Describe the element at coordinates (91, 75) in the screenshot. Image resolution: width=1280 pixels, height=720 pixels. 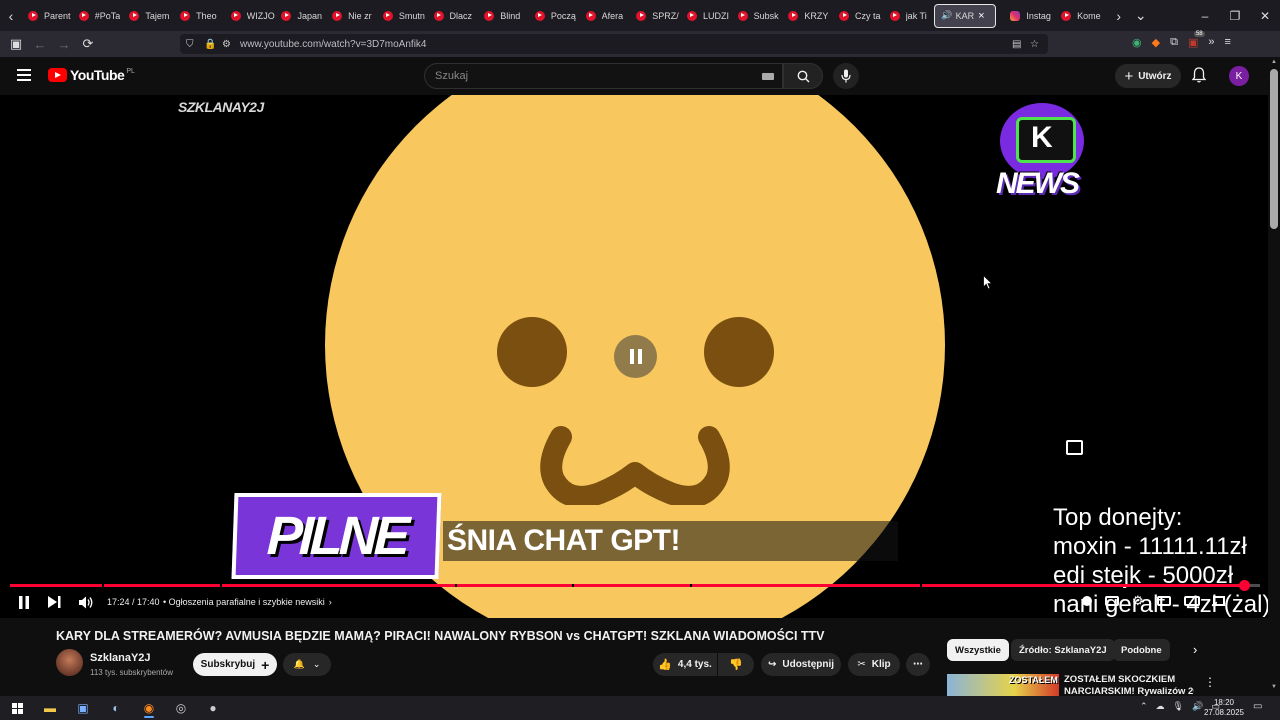
I see `youtube-logo: YouTube PL` at that location.